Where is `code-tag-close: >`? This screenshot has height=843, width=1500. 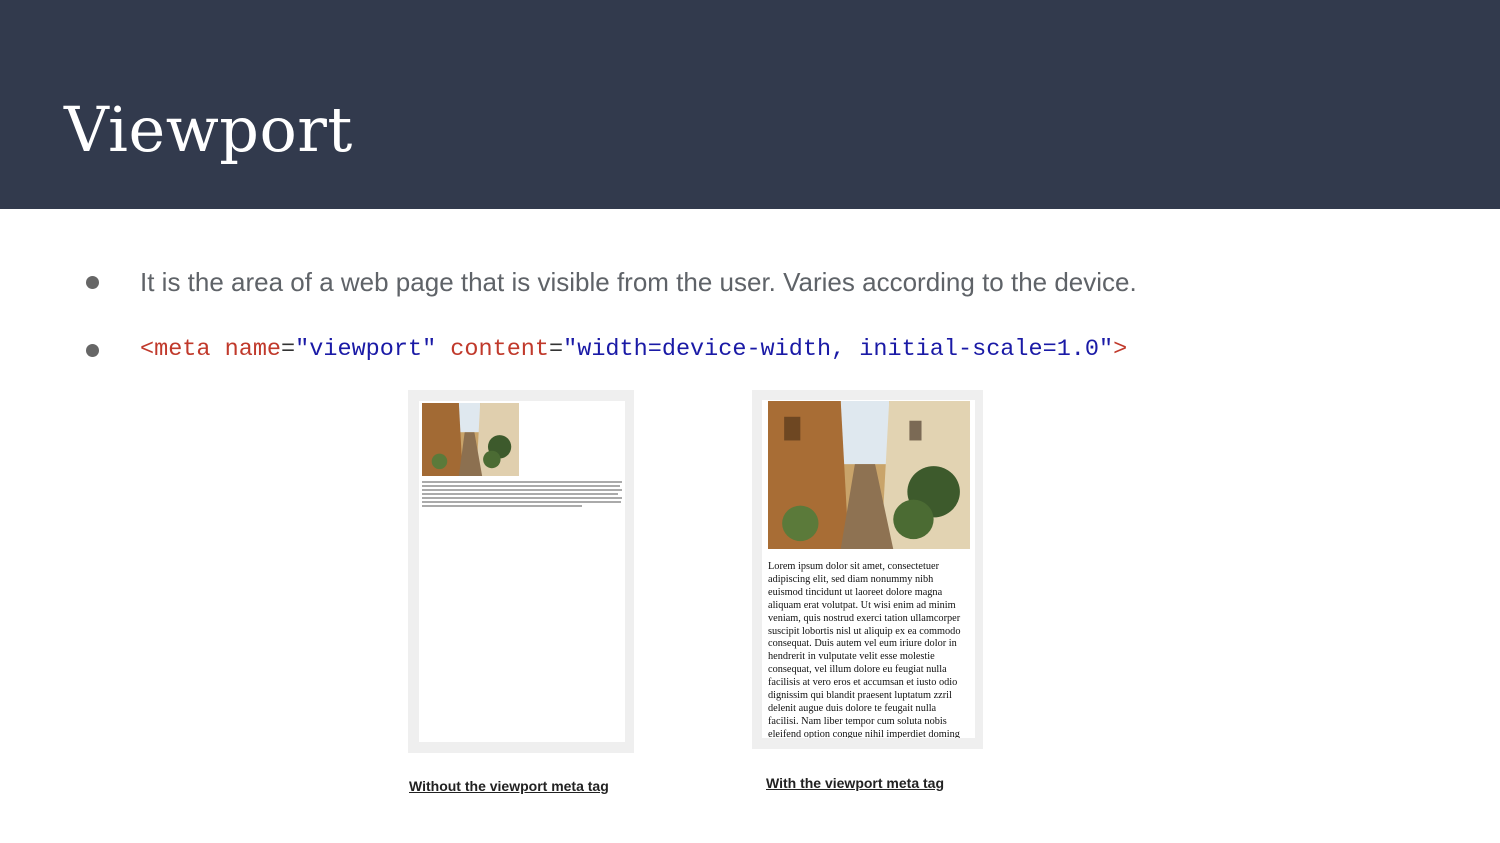
code-tag-close: > is located at coordinates (1120, 349).